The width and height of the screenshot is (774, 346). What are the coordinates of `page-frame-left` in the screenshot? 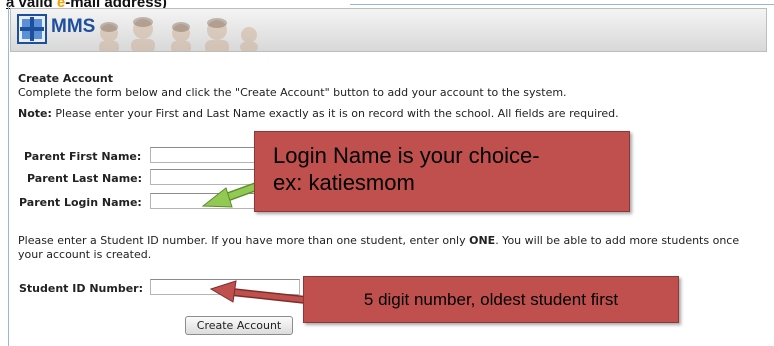 It's located at (8, 175).